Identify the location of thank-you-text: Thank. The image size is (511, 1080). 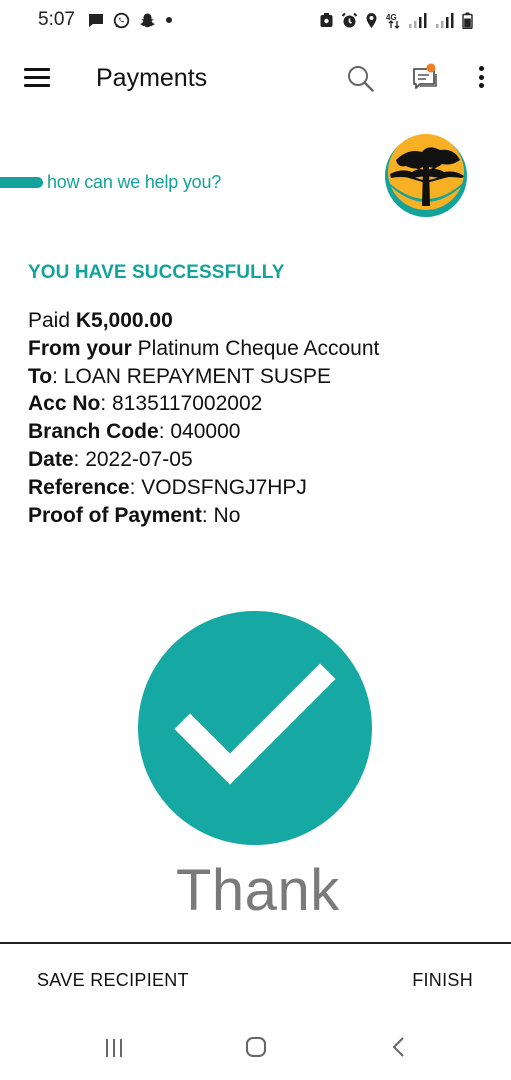
(258, 890).